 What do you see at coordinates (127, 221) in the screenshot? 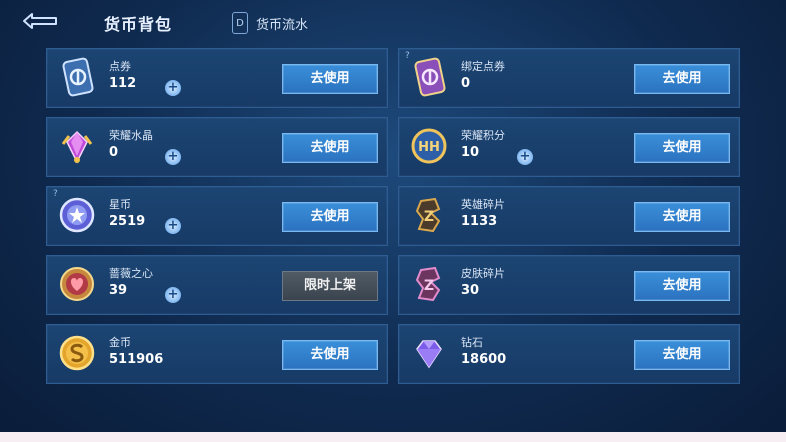
I see `currency-amount: 2519` at bounding box center [127, 221].